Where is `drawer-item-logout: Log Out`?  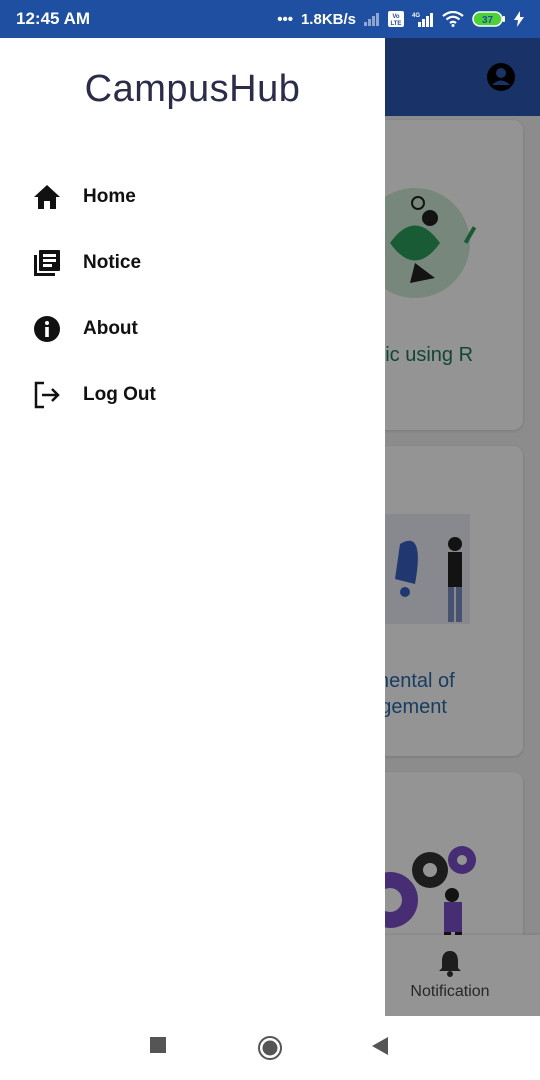
drawer-item-logout: Log Out is located at coordinates (192, 395).